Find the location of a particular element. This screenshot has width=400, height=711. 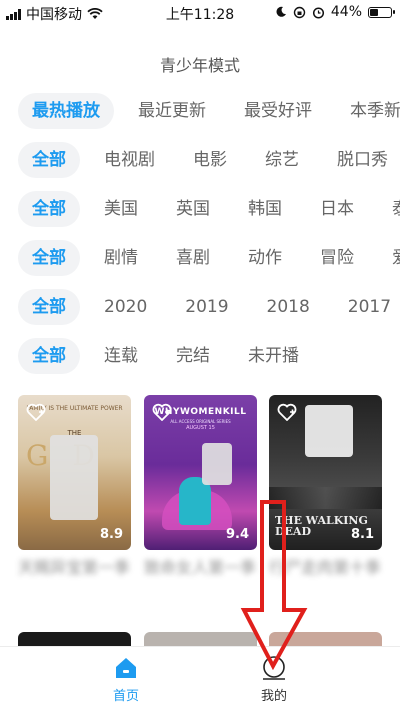

genre-chip-drama: 剧情 is located at coordinates (121, 258).